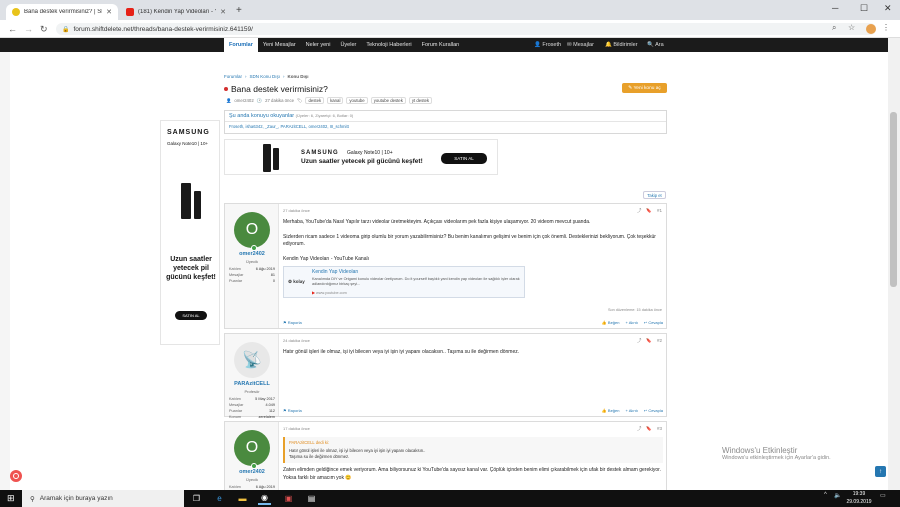 This screenshot has width=900, height=507. Describe the element at coordinates (871, 29) in the screenshot. I see `profile-avatar-icon` at that location.